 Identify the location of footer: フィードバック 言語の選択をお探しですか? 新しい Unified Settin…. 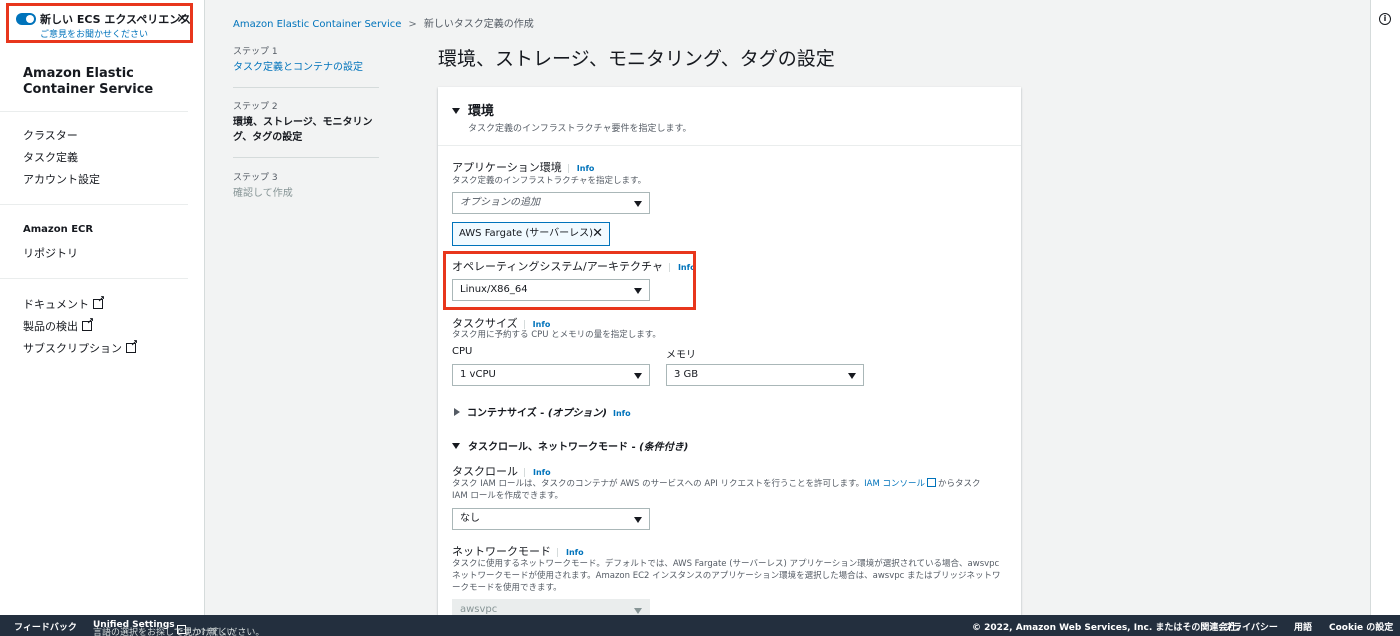
(700, 625).